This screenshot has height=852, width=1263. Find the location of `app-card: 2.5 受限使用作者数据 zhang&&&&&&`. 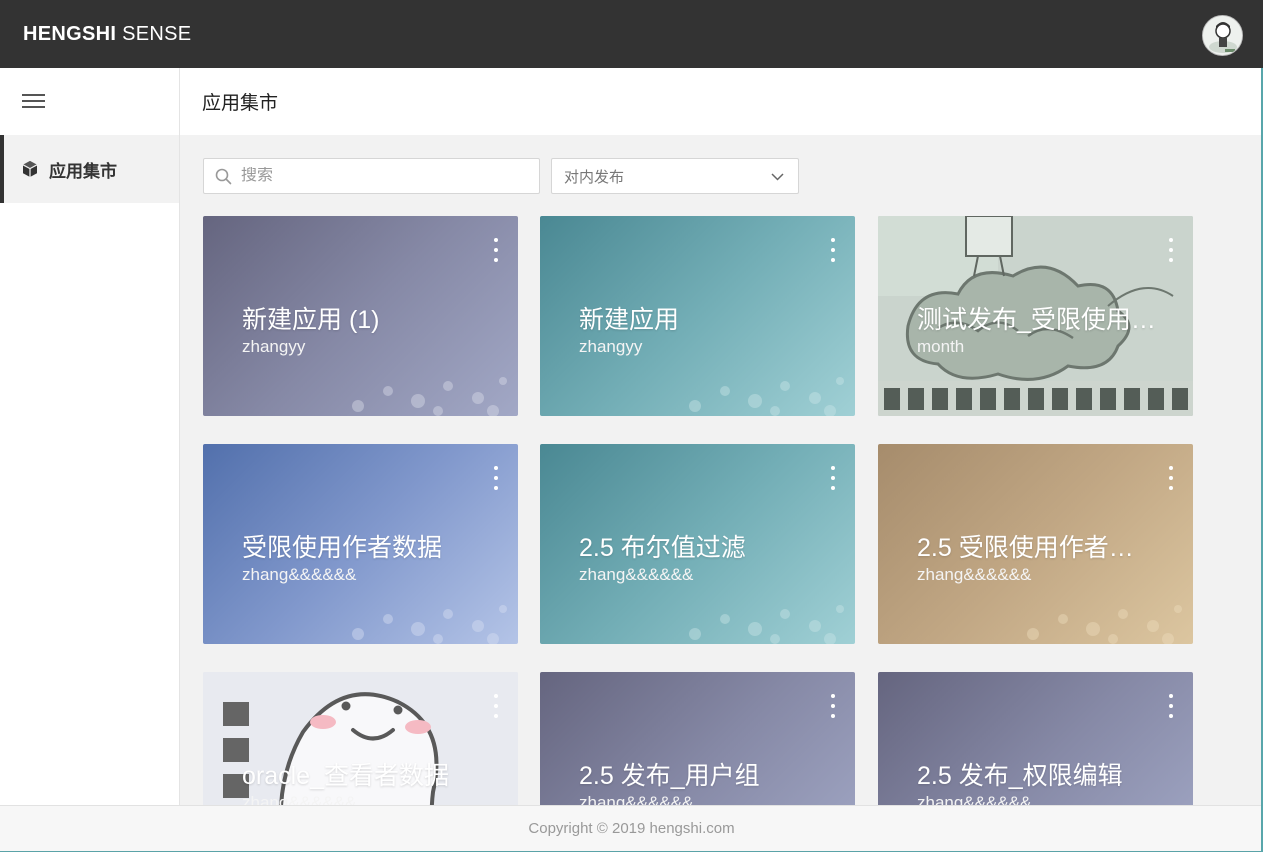

app-card: 2.5 受限使用作者数据 zhang&&&&&& is located at coordinates (1035, 544).